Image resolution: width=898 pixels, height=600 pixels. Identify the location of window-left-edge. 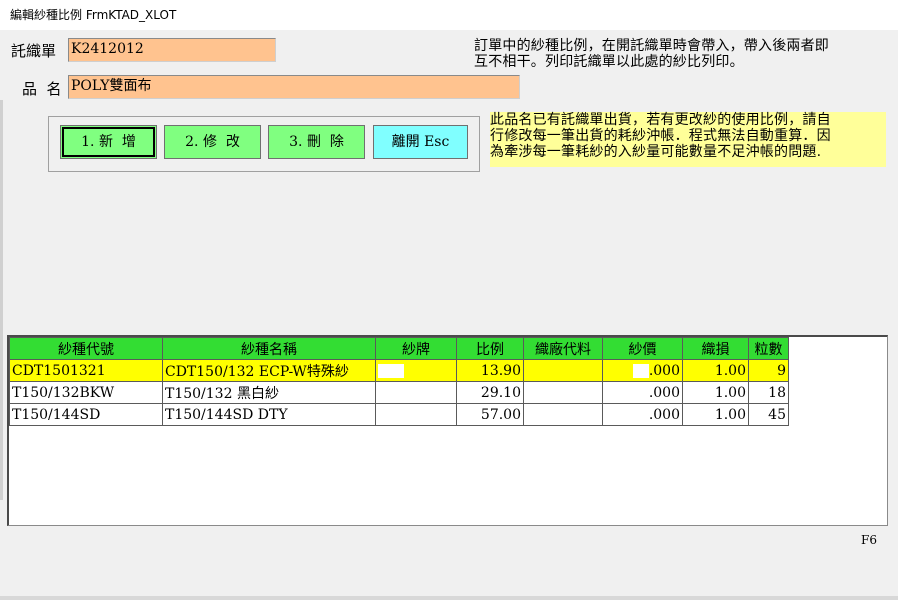
(1, 300).